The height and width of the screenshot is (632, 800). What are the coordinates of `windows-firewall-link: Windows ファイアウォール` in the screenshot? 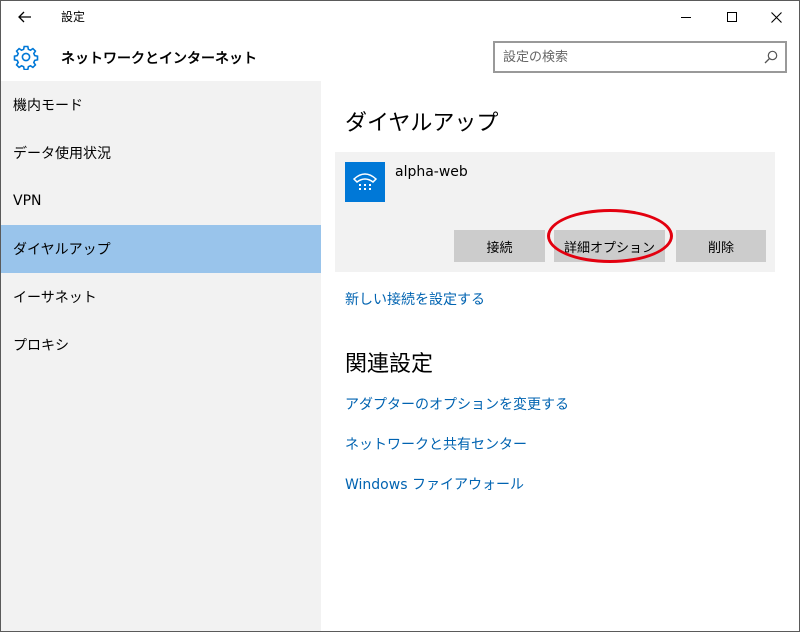 It's located at (434, 484).